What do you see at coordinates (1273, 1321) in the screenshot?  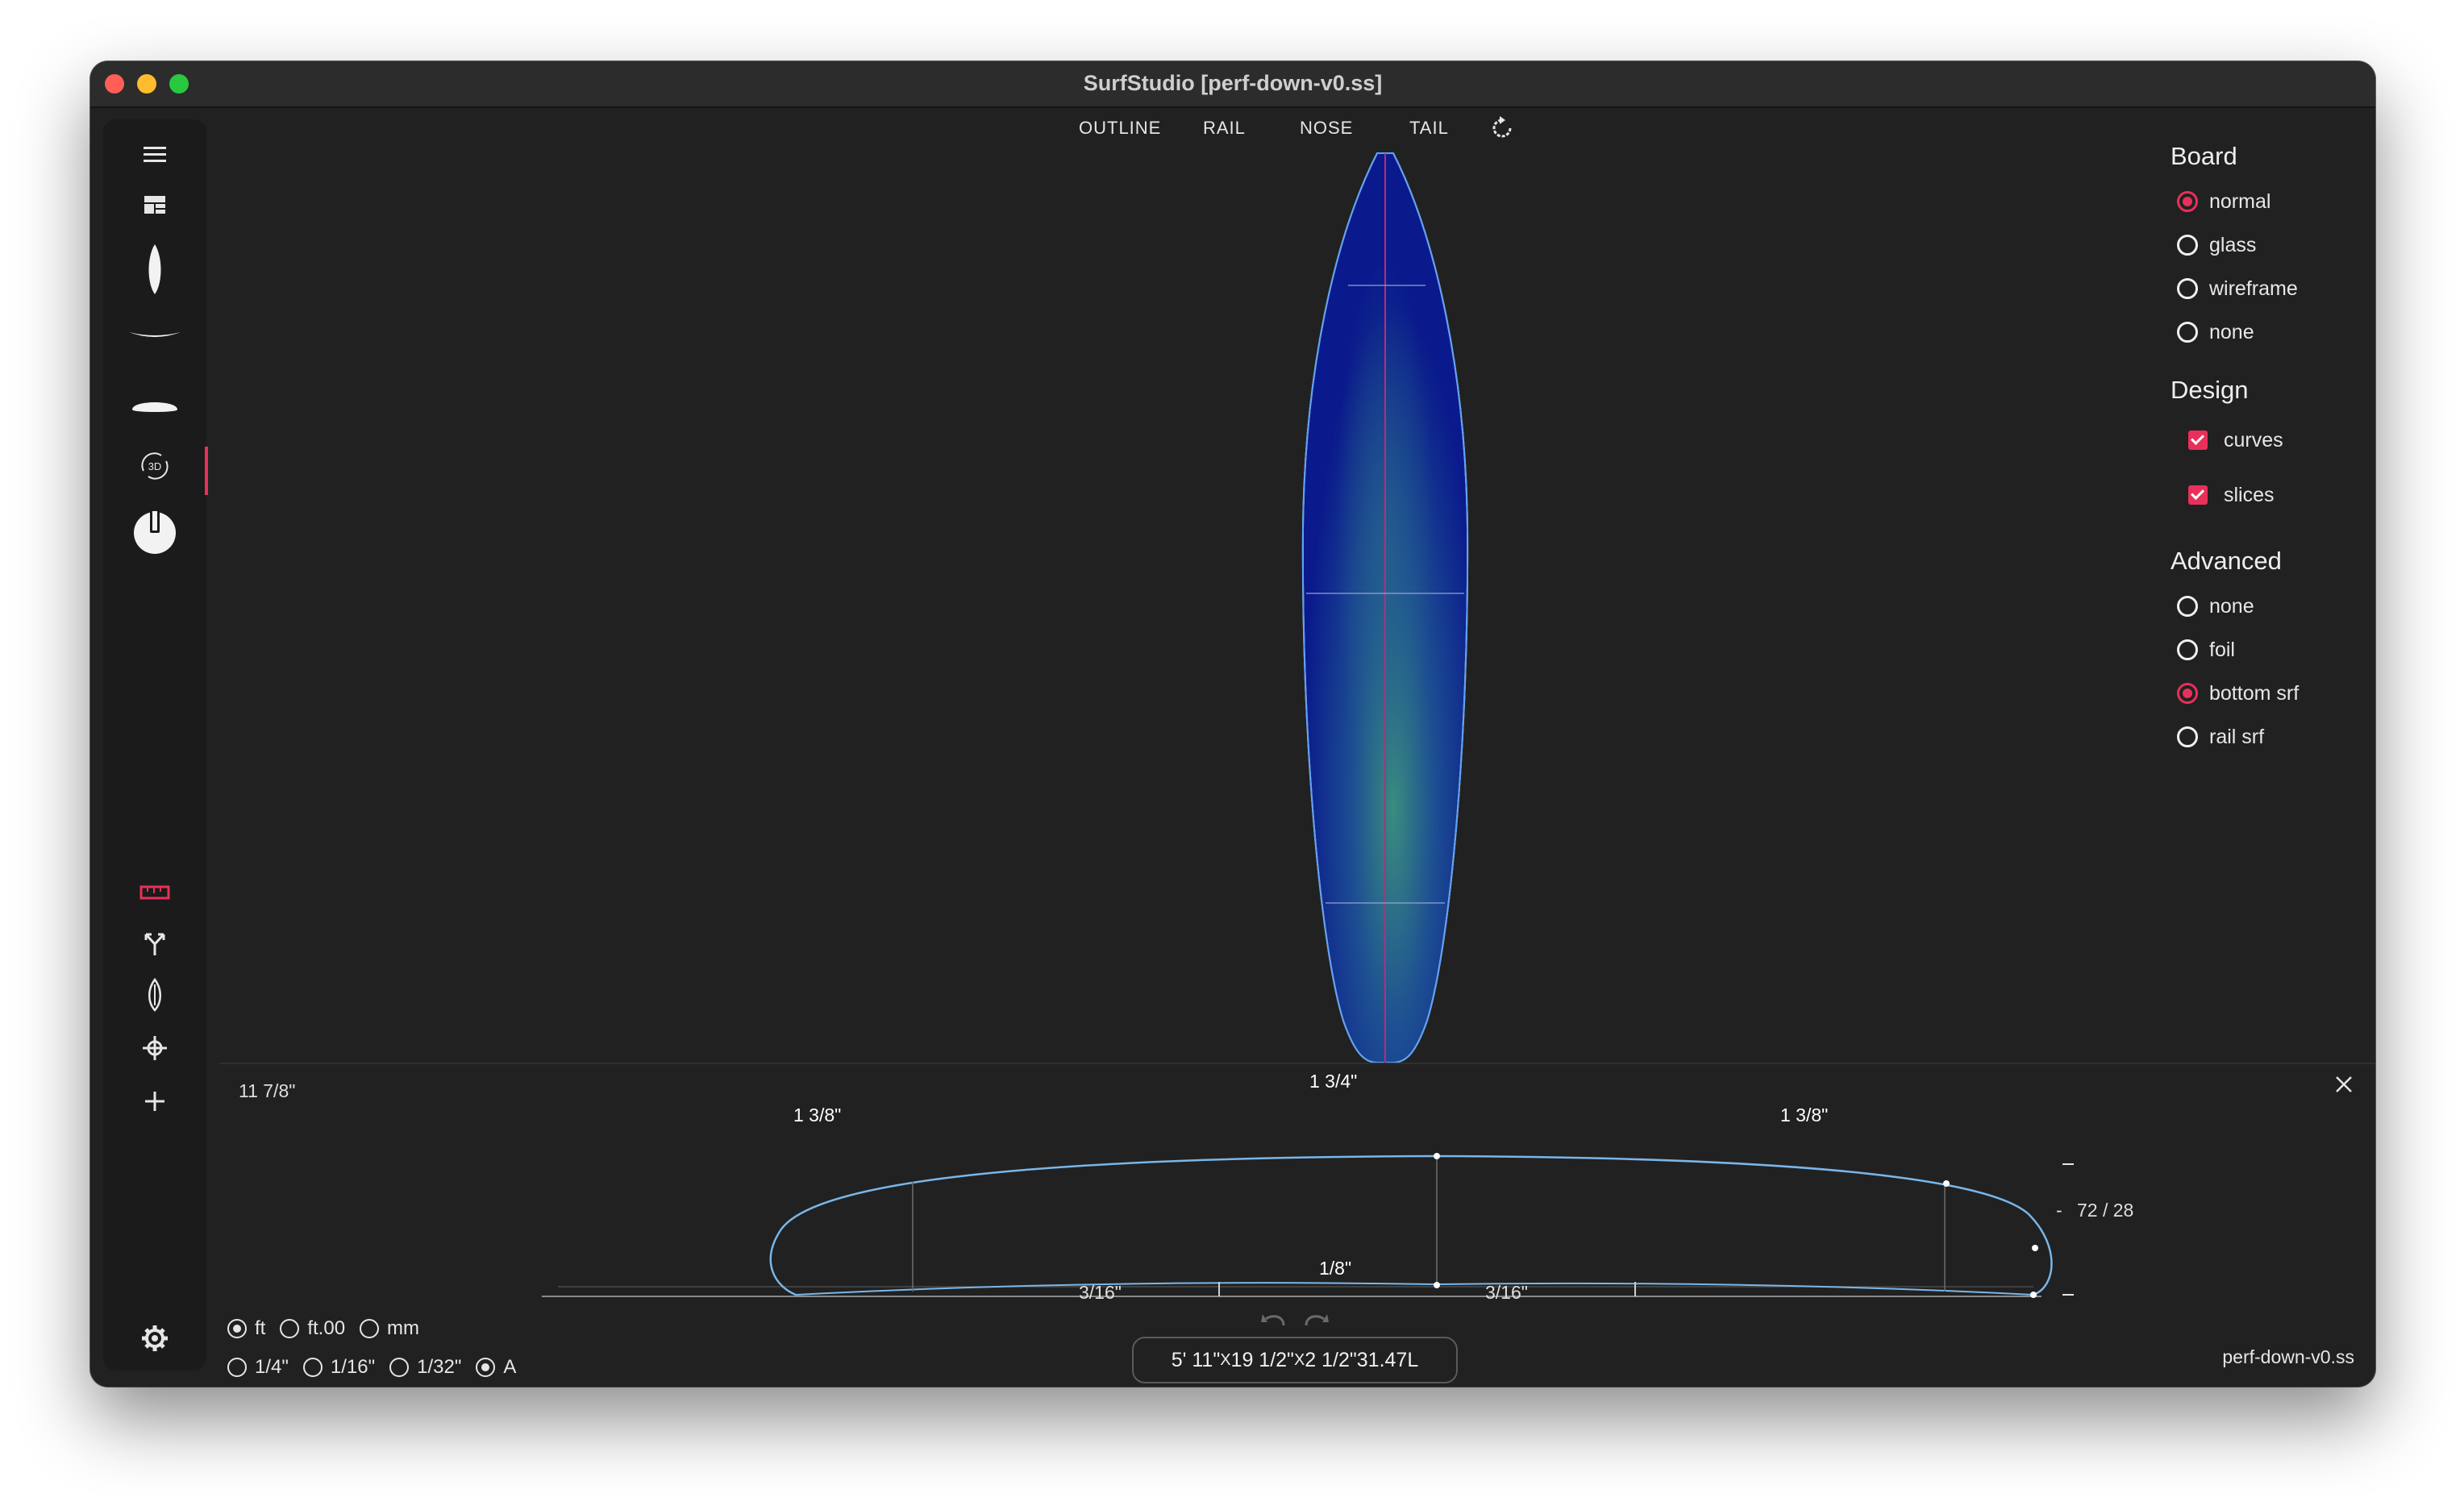 I see `undo-icon` at bounding box center [1273, 1321].